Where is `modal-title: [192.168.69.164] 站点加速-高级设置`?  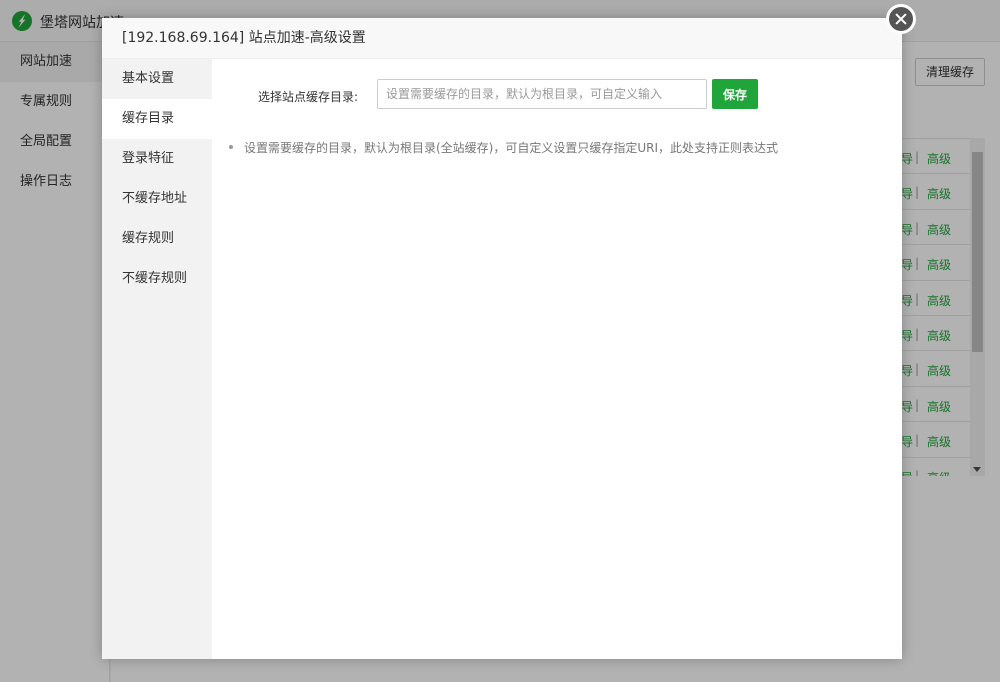 modal-title: [192.168.69.164] 站点加速-高级设置 is located at coordinates (502, 38).